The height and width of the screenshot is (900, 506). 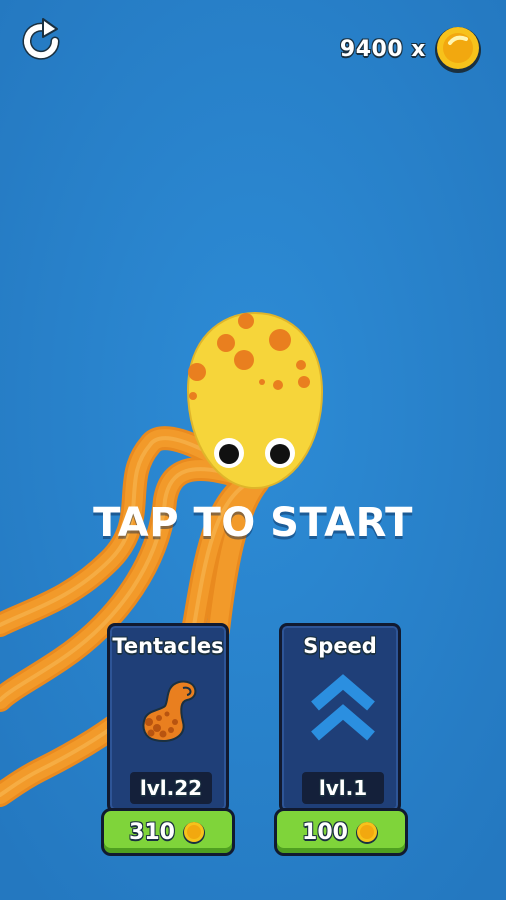 What do you see at coordinates (169, 711) in the screenshot?
I see `tentacle-icon` at bounding box center [169, 711].